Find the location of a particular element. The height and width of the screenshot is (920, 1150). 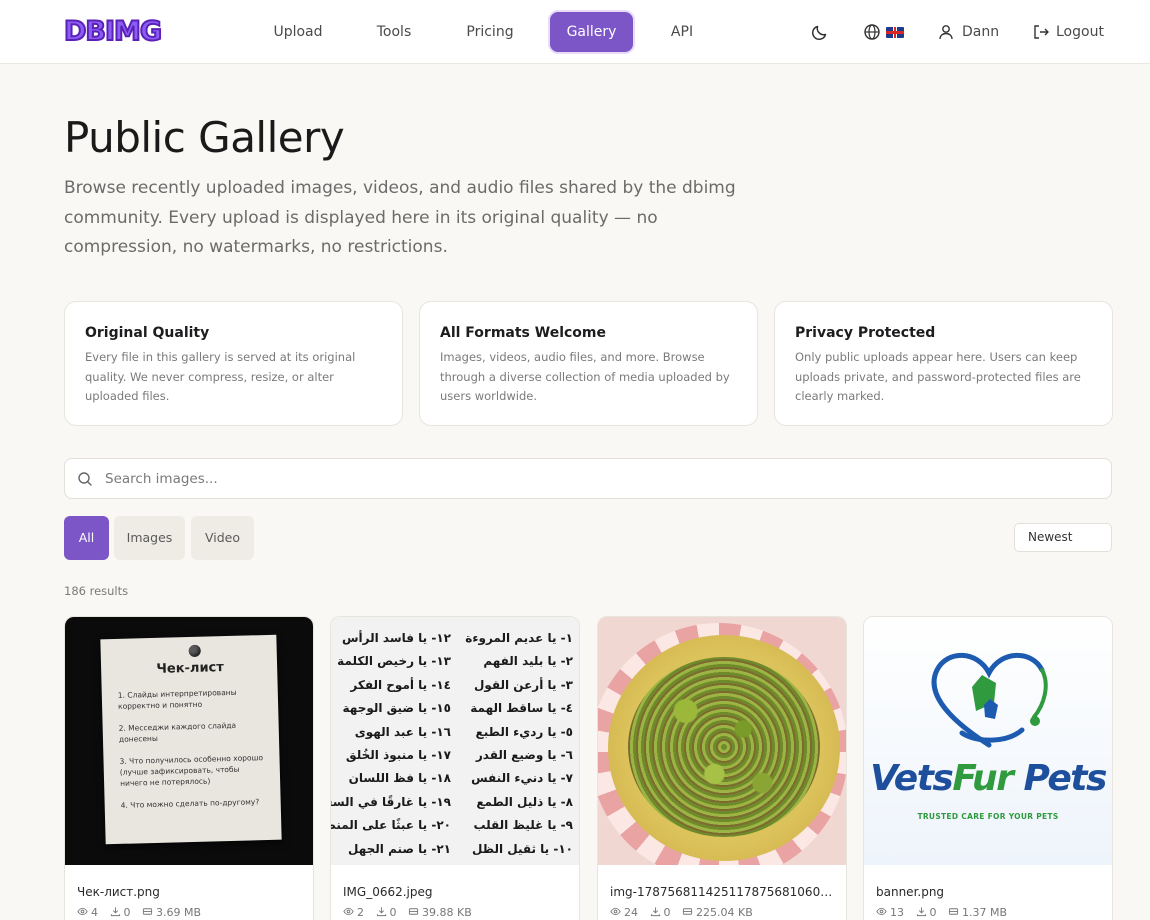

banner-brand: VetsFur Pets is located at coordinates (988, 779).